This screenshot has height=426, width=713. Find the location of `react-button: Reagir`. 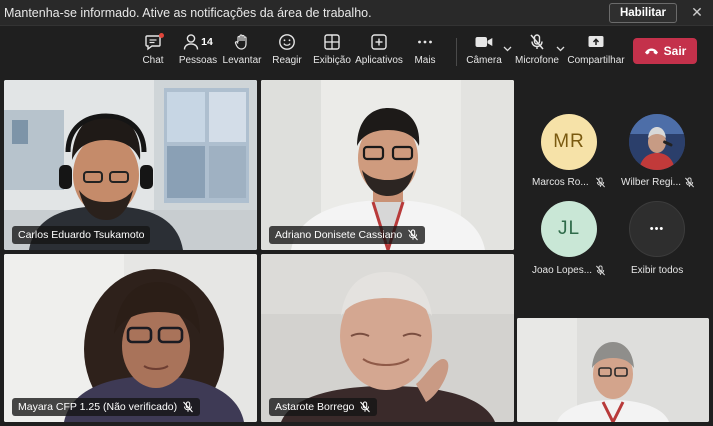

react-button: Reagir is located at coordinates (287, 52).